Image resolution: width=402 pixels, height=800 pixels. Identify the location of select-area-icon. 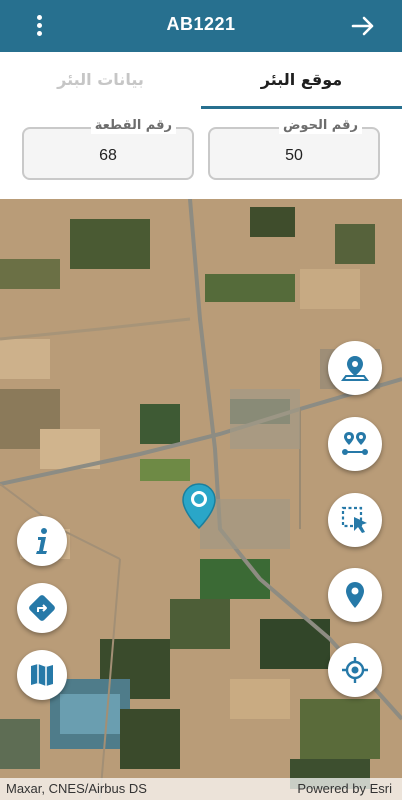
(354, 519).